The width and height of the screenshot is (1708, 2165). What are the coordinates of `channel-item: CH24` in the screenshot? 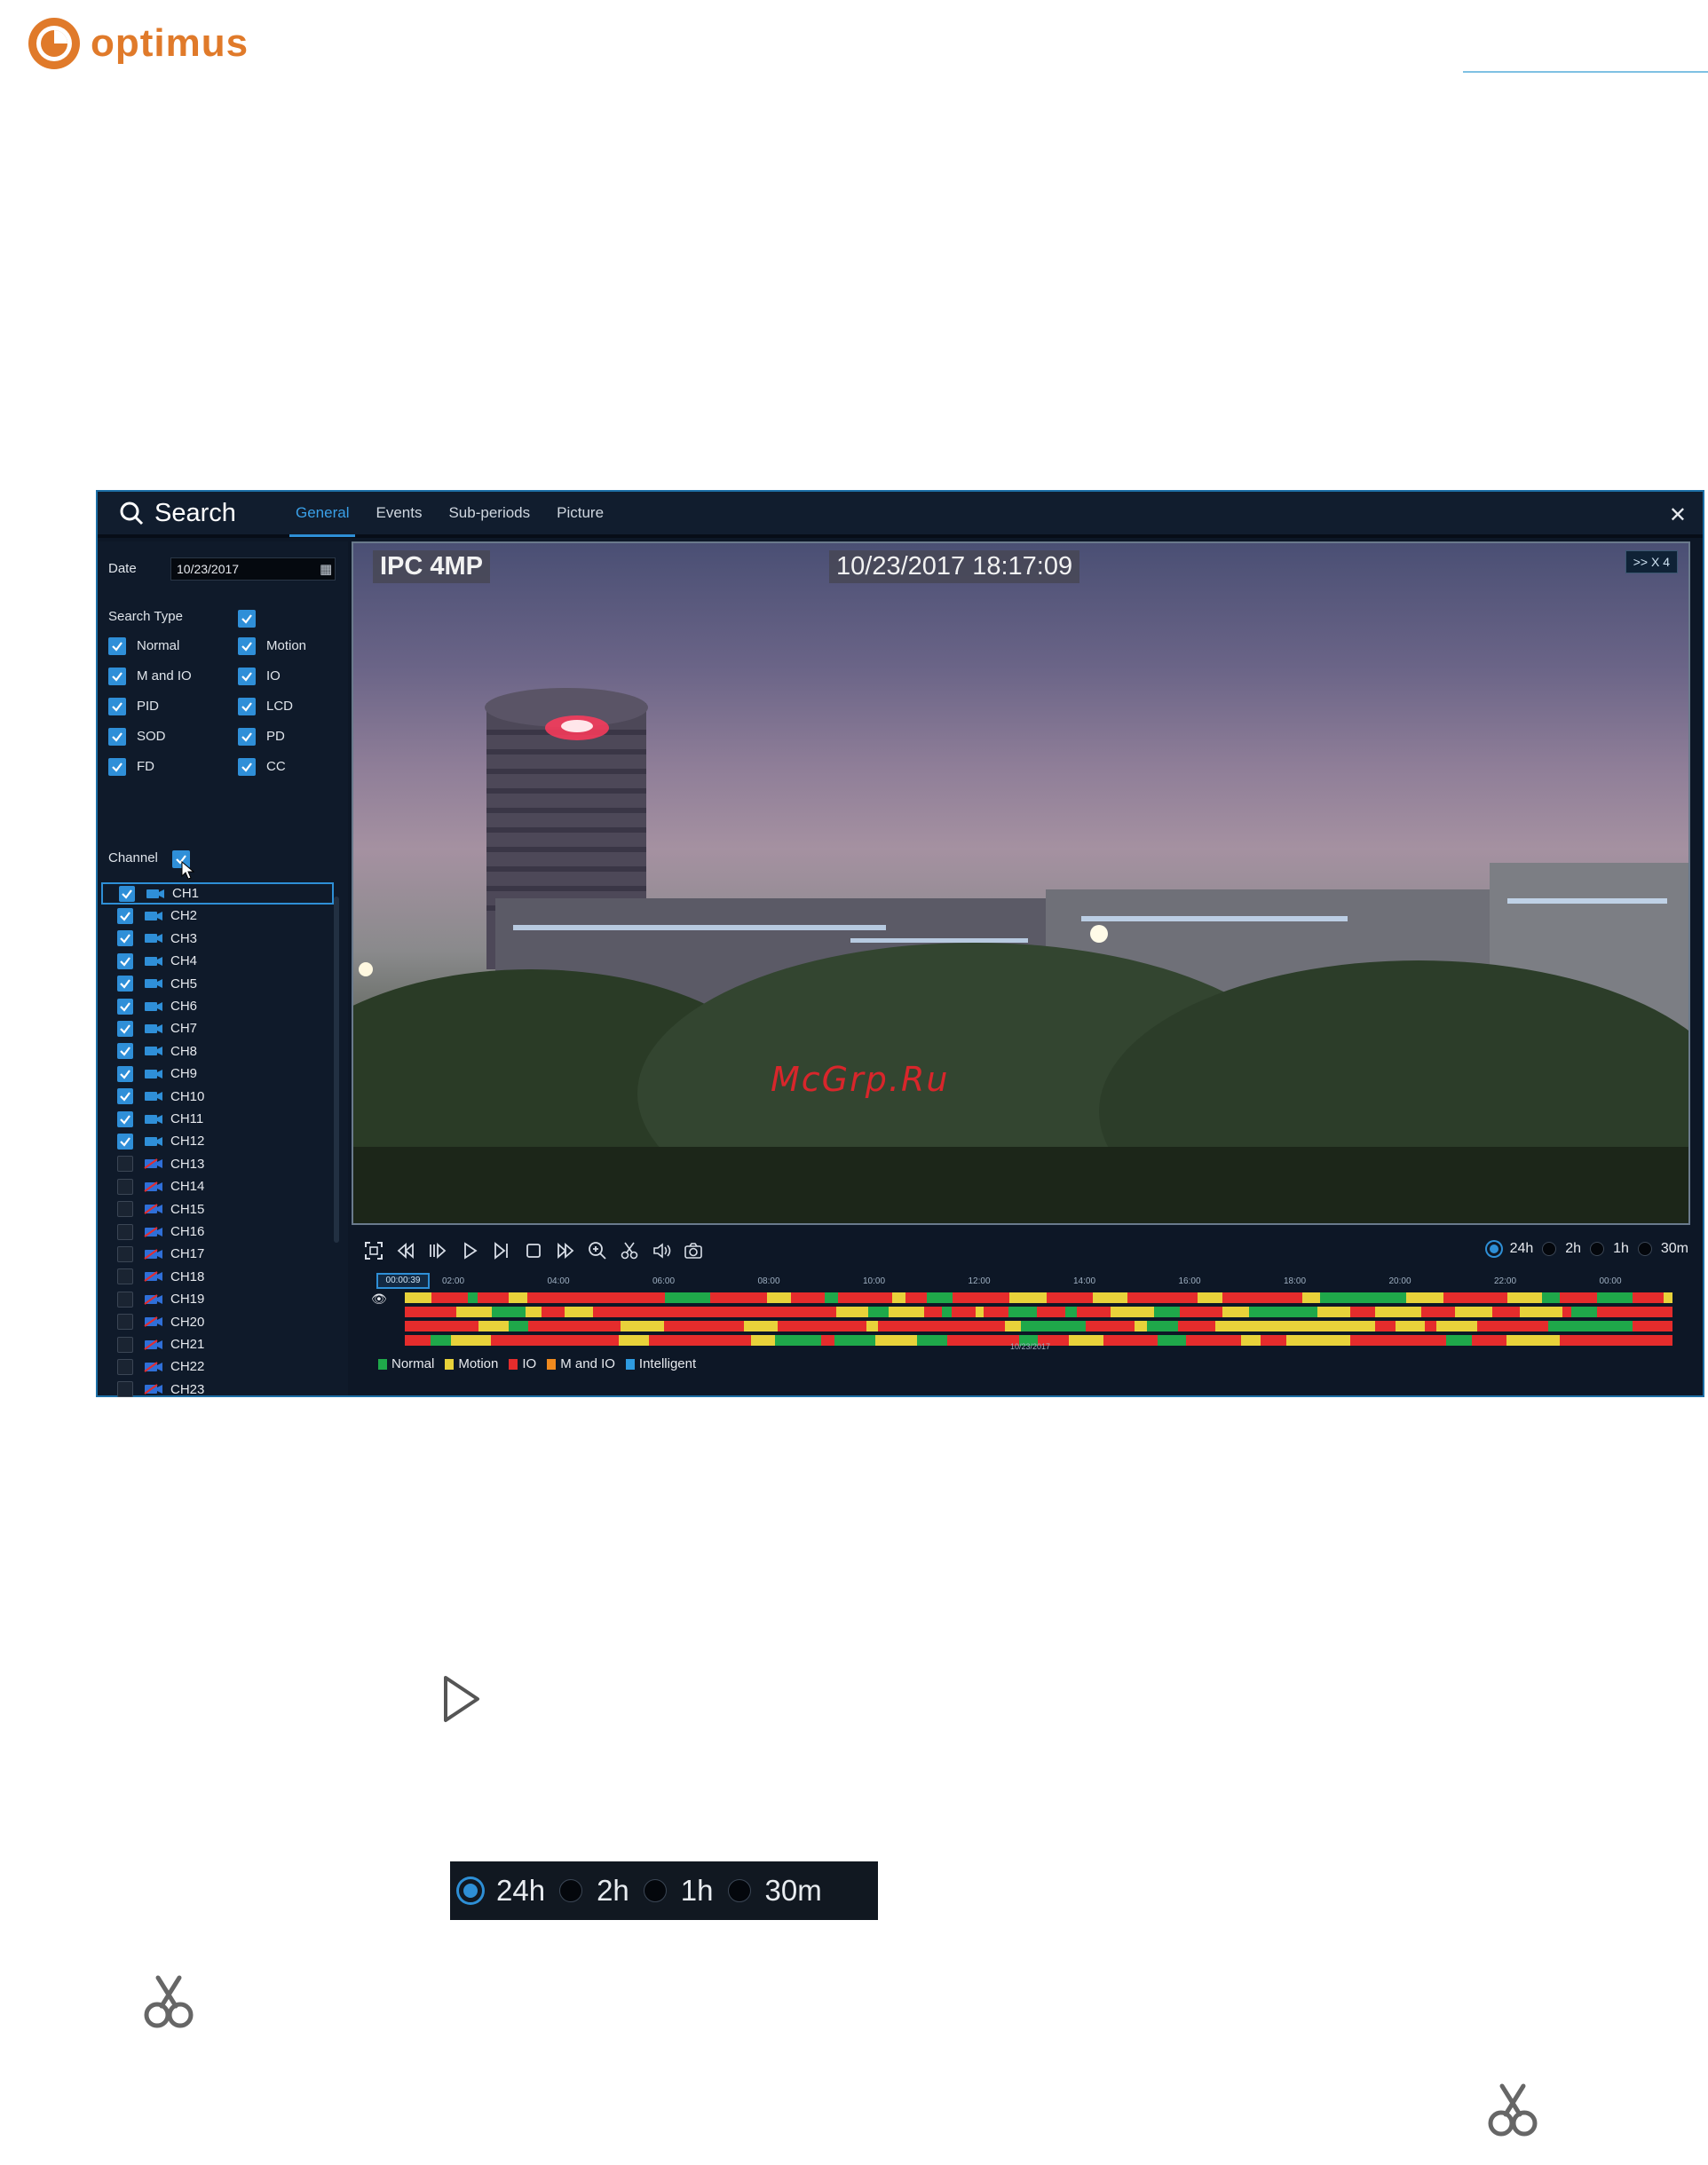 It's located at (217, 1402).